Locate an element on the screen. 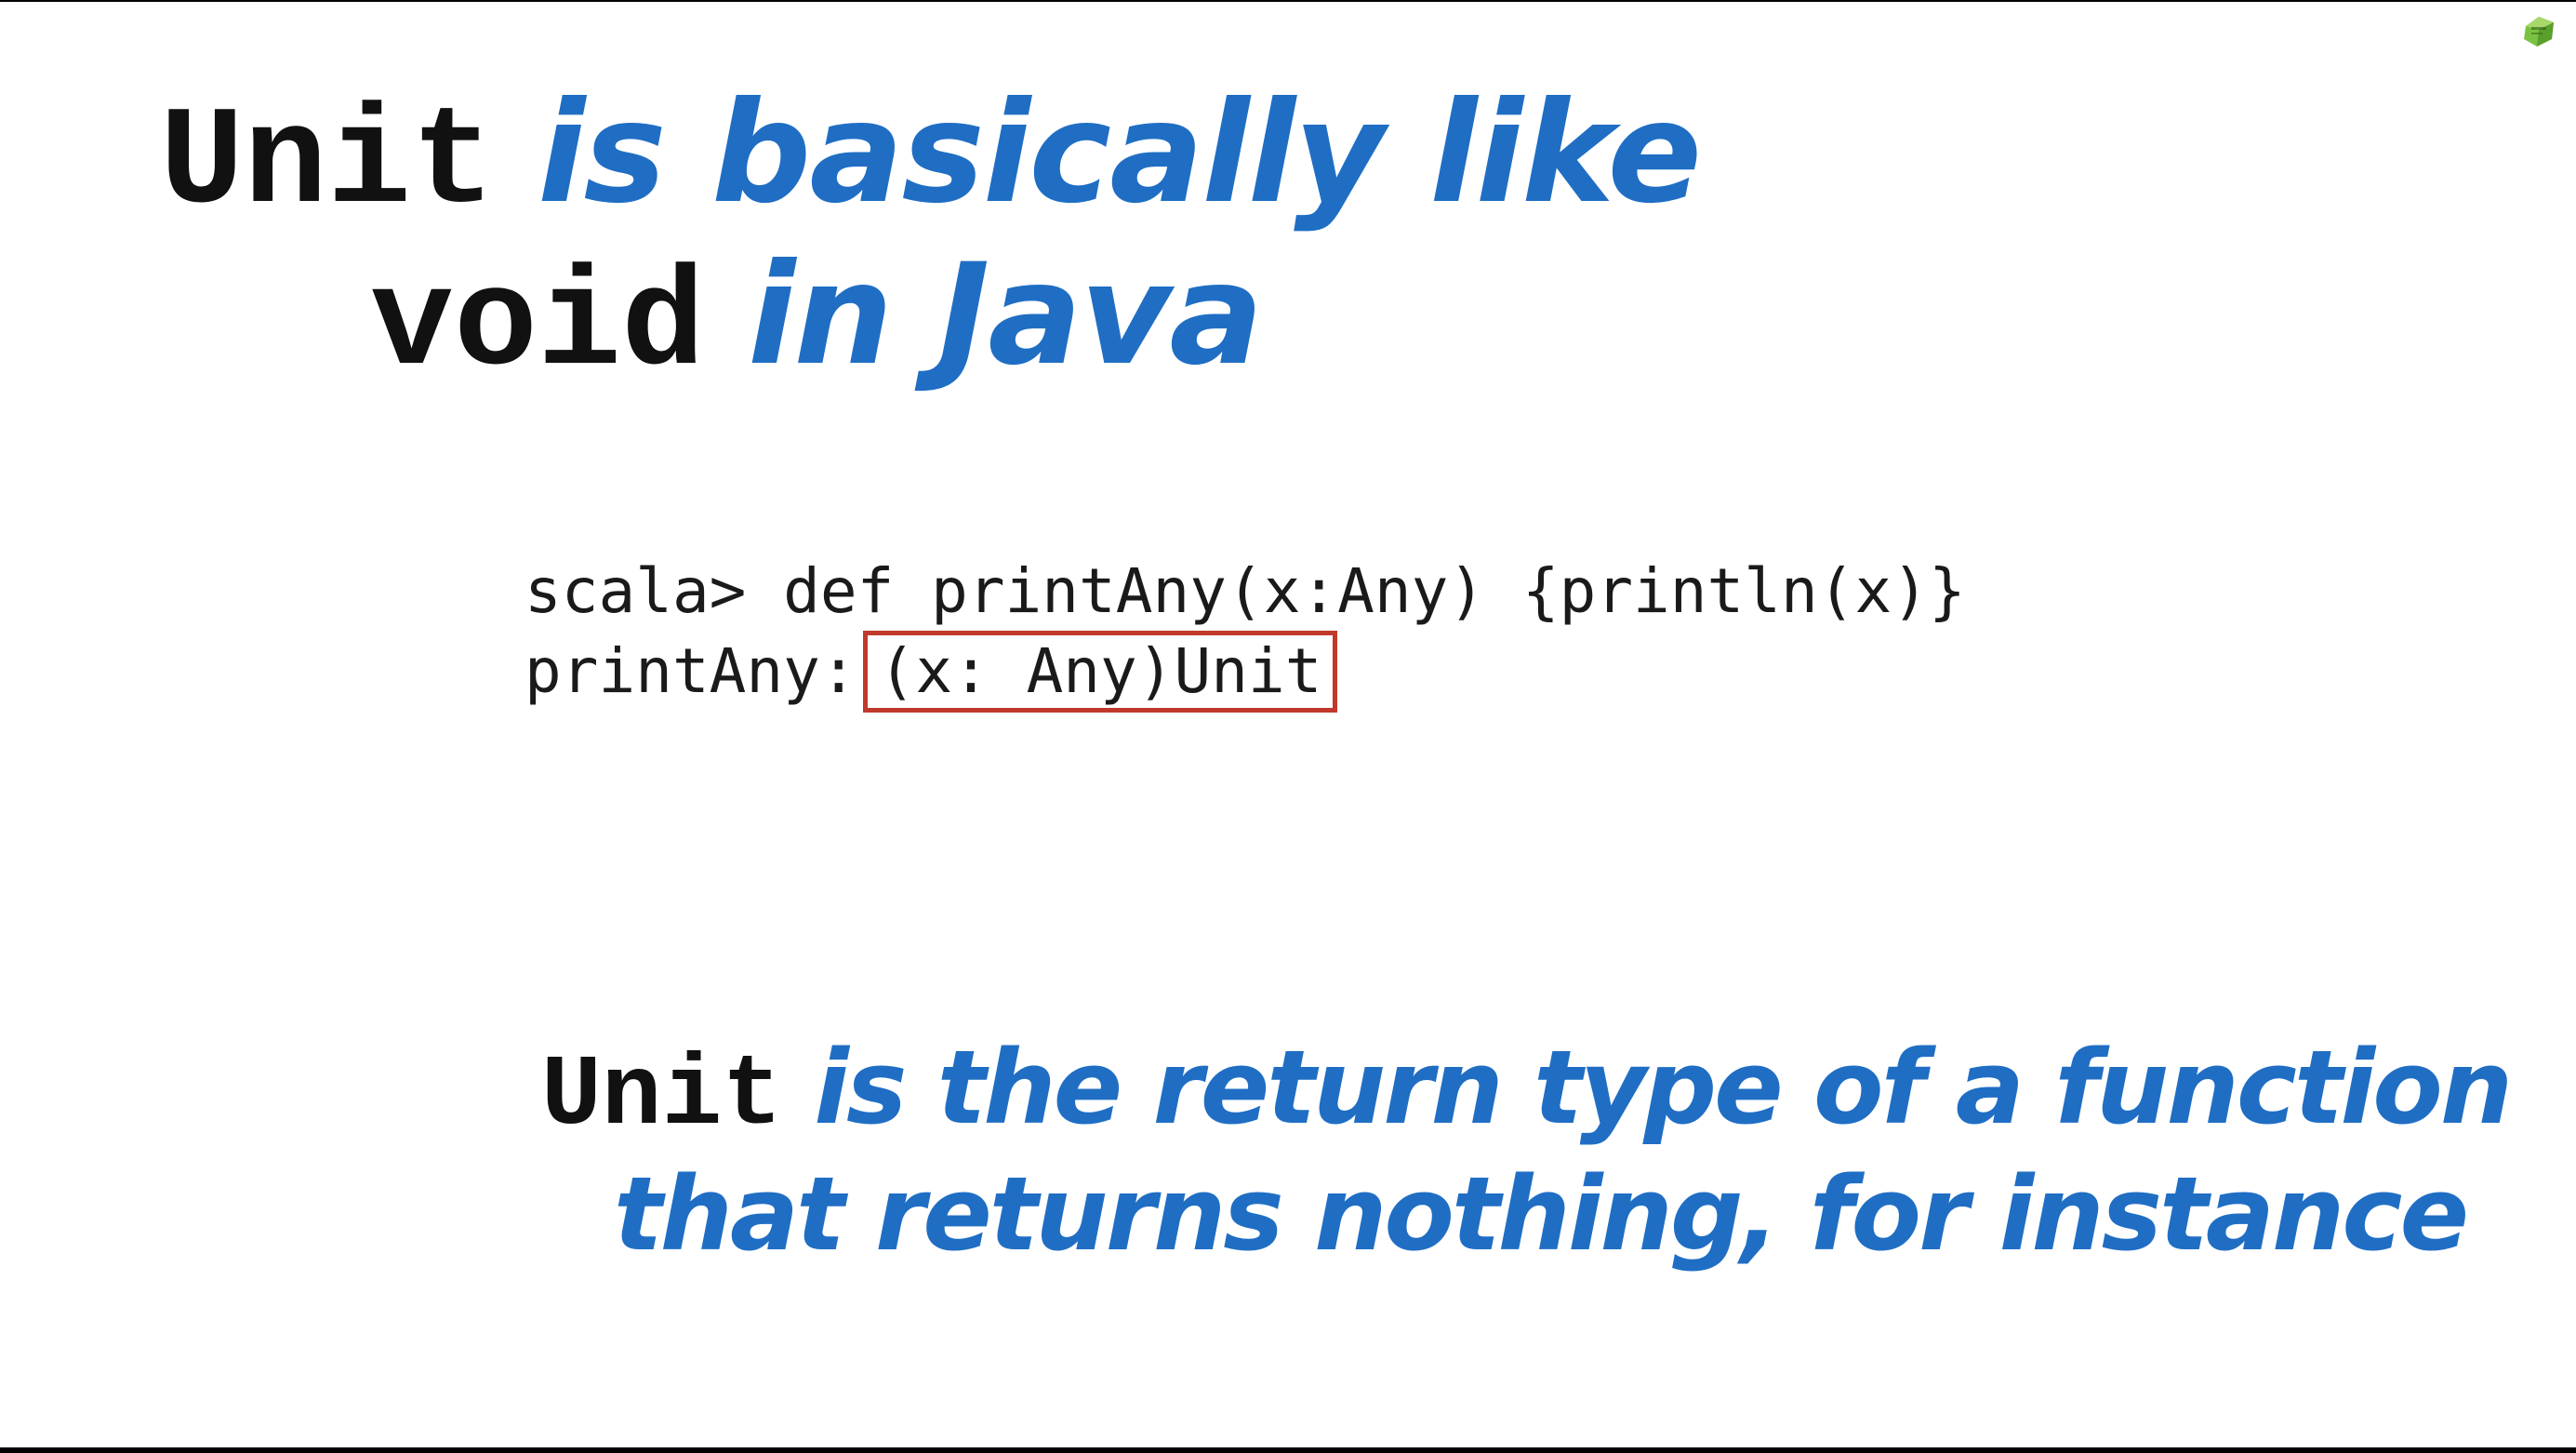 The height and width of the screenshot is (1453, 2576). title-line-1: Unit is basically like is located at coordinates (931, 159).